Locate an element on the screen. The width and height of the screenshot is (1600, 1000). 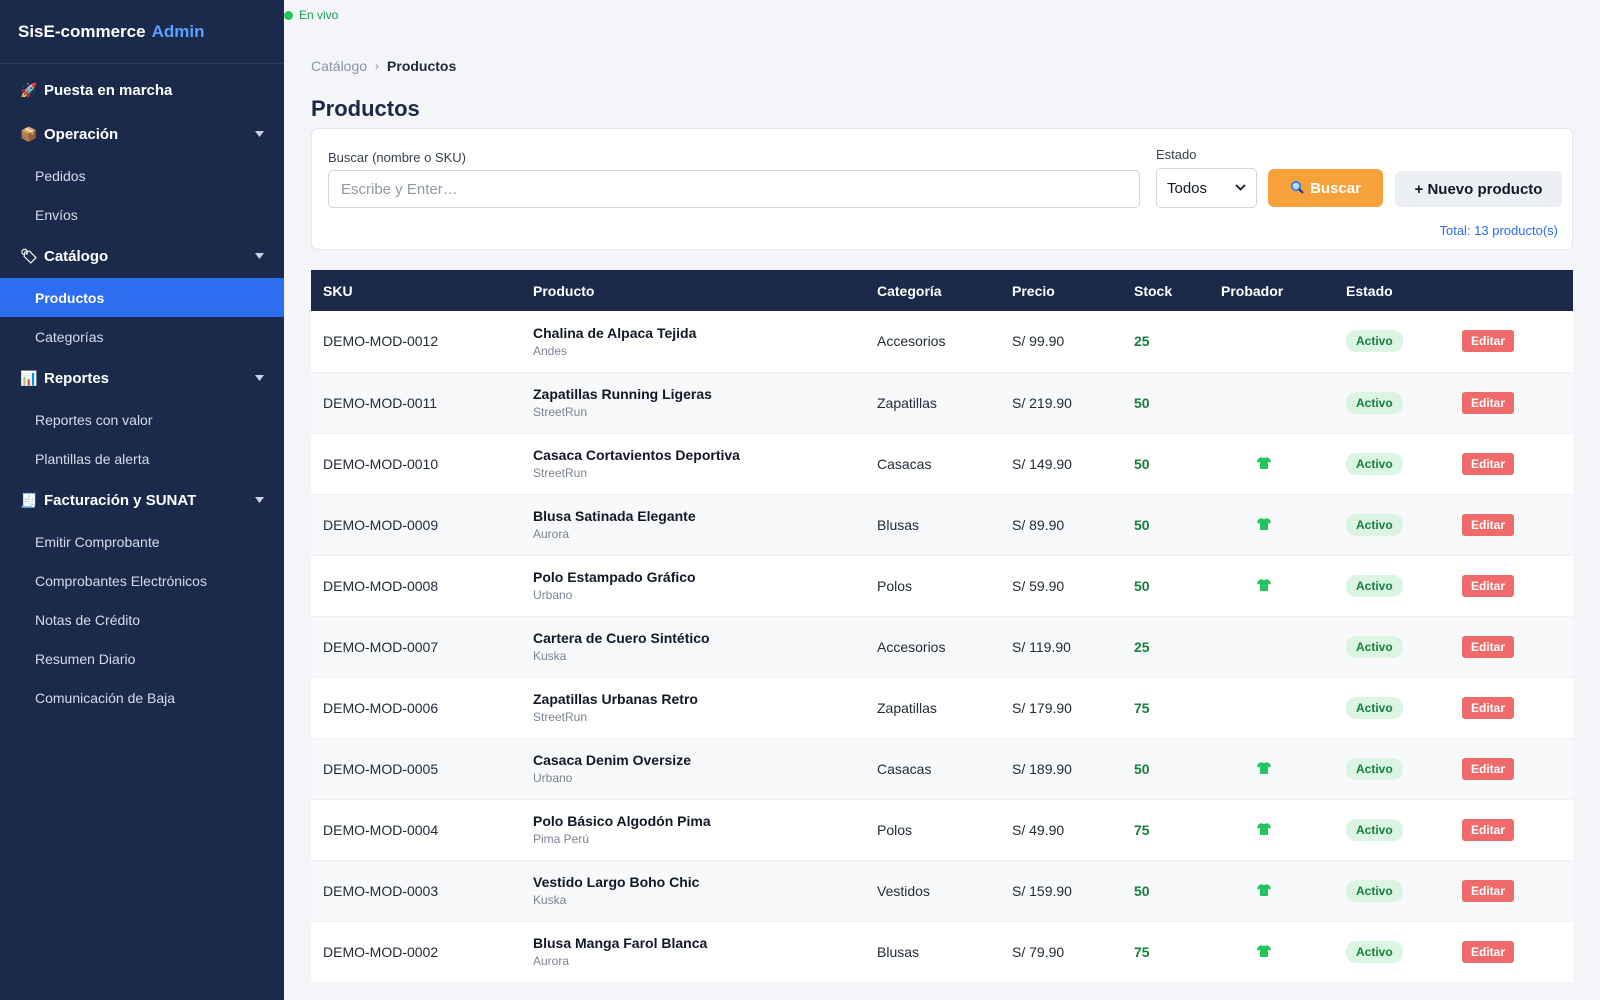
bar-chart-icon: 📊 is located at coordinates (29, 377).